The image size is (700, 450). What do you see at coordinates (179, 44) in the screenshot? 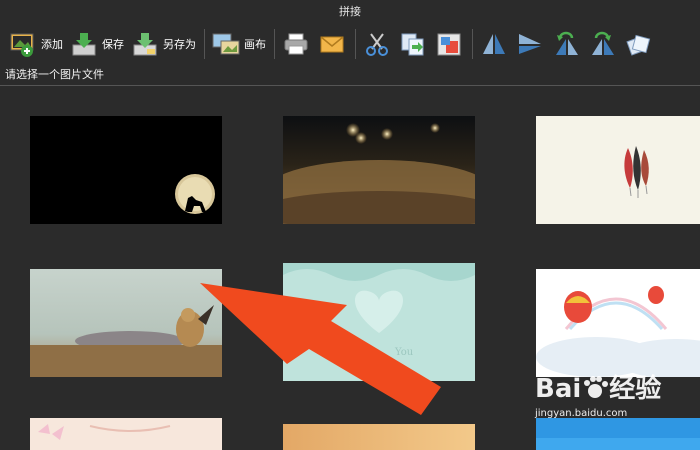
I see `save-as-label: 另存为` at bounding box center [179, 44].